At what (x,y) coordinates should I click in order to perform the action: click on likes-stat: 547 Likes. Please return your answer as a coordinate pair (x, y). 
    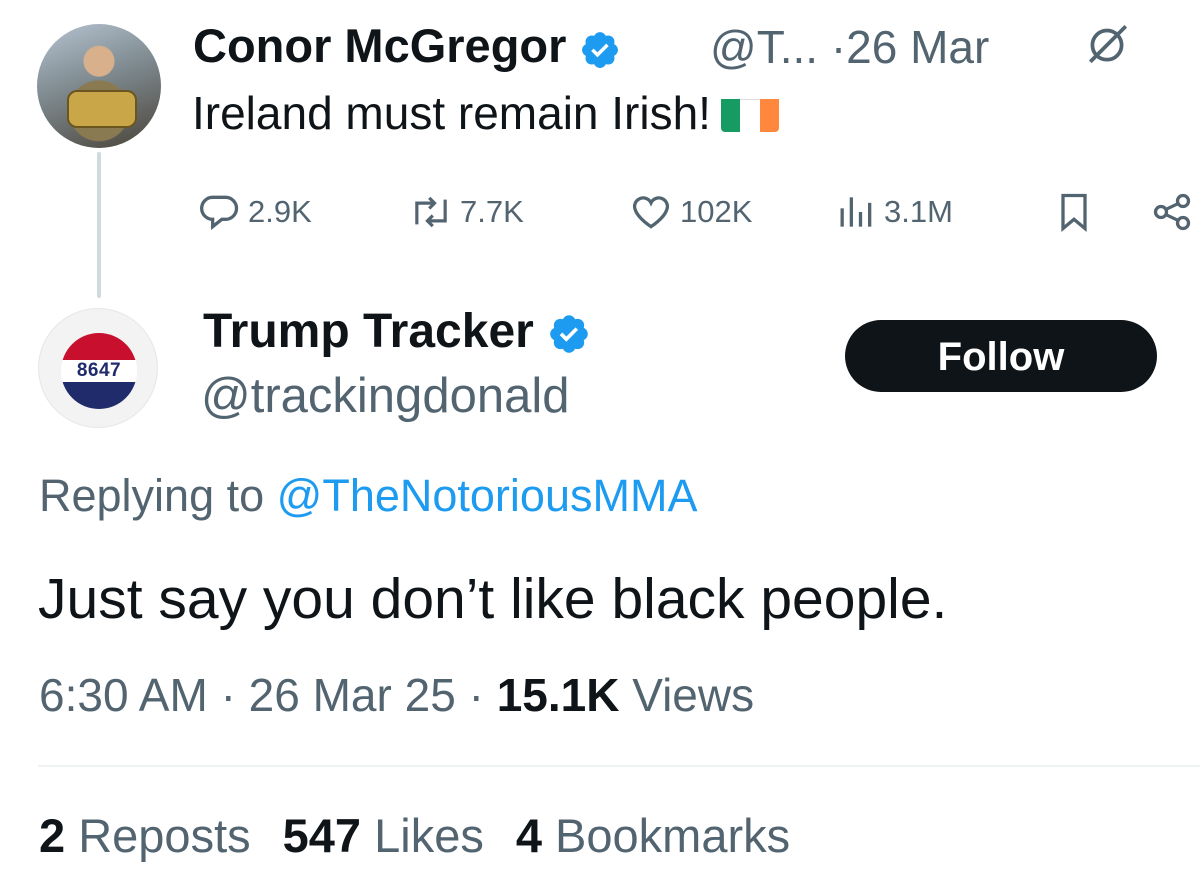
    Looking at the image, I should click on (383, 835).